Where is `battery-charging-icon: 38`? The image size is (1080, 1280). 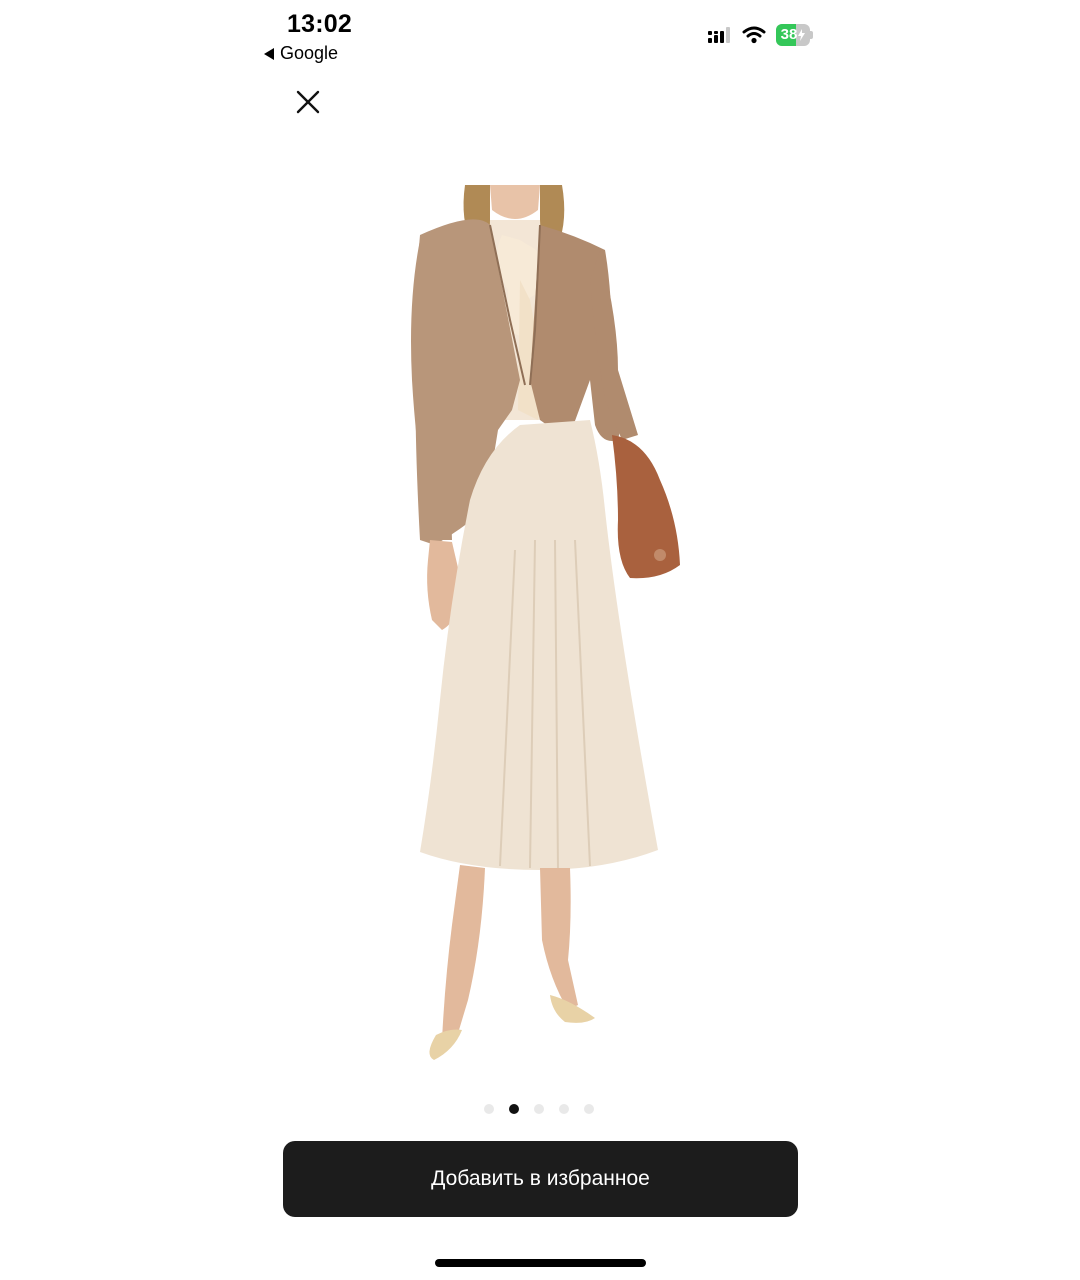 battery-charging-icon: 38 is located at coordinates (794, 35).